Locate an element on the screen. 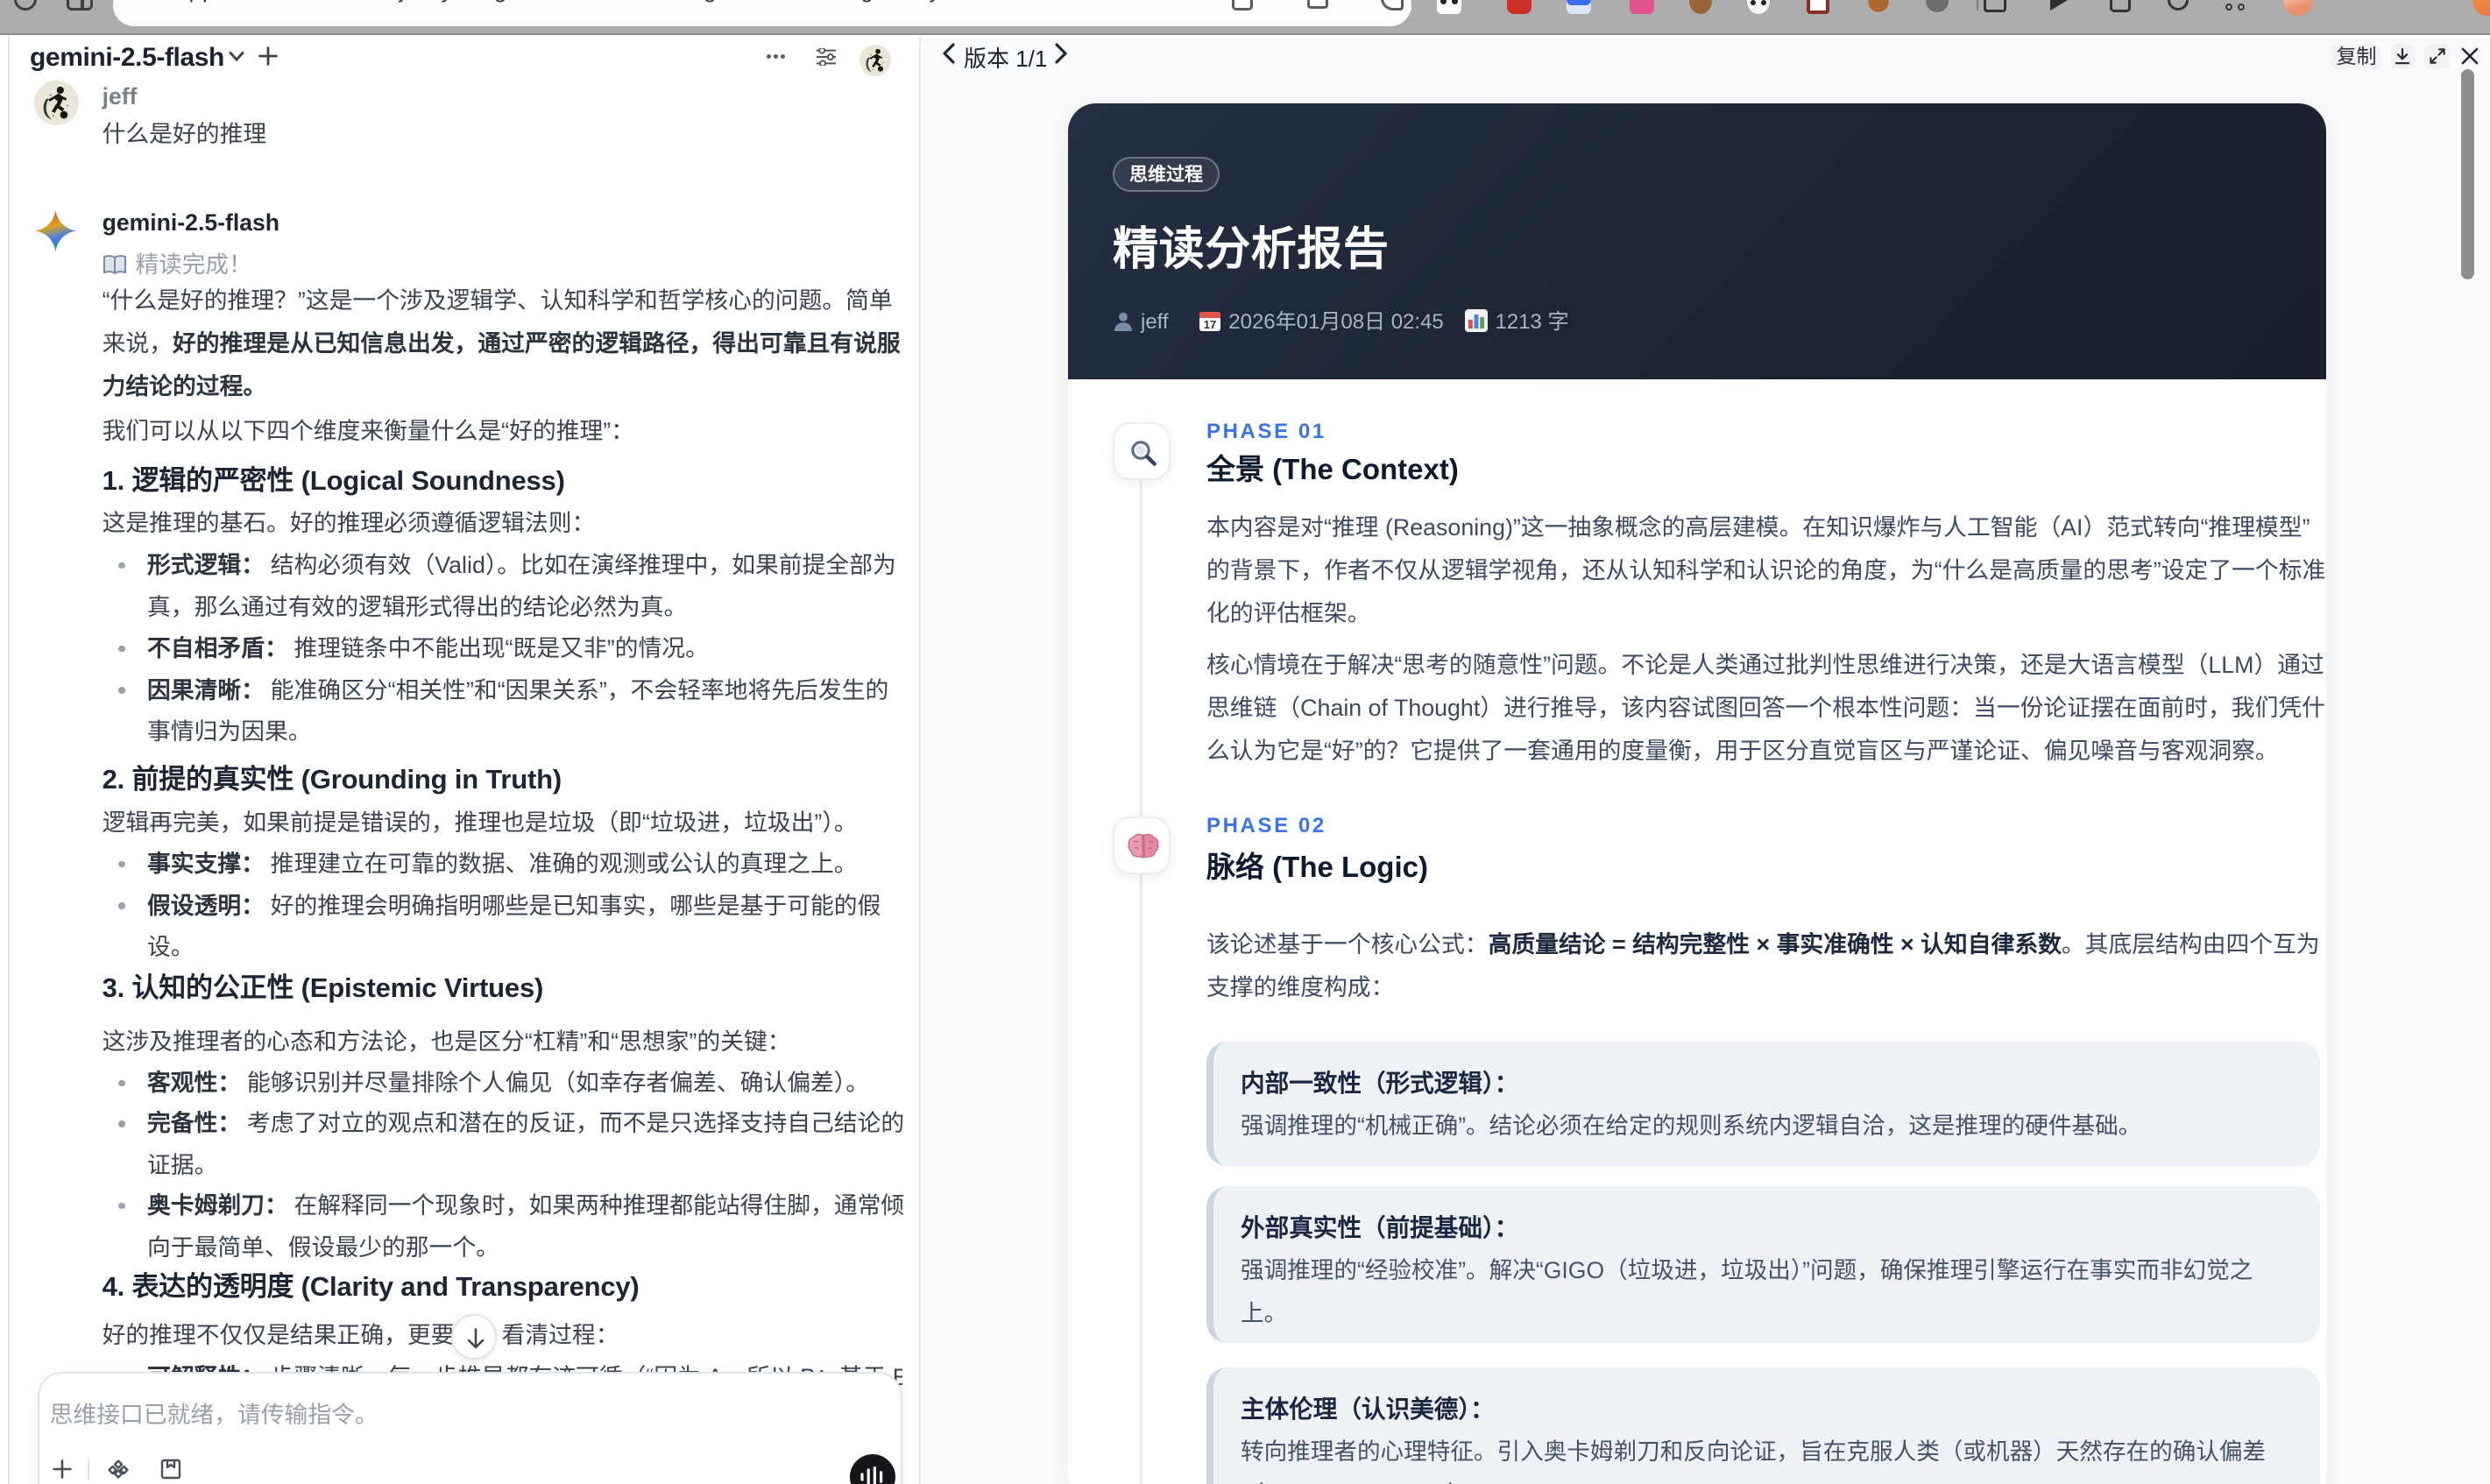  svg-text: 17 is located at coordinates (1210, 324).